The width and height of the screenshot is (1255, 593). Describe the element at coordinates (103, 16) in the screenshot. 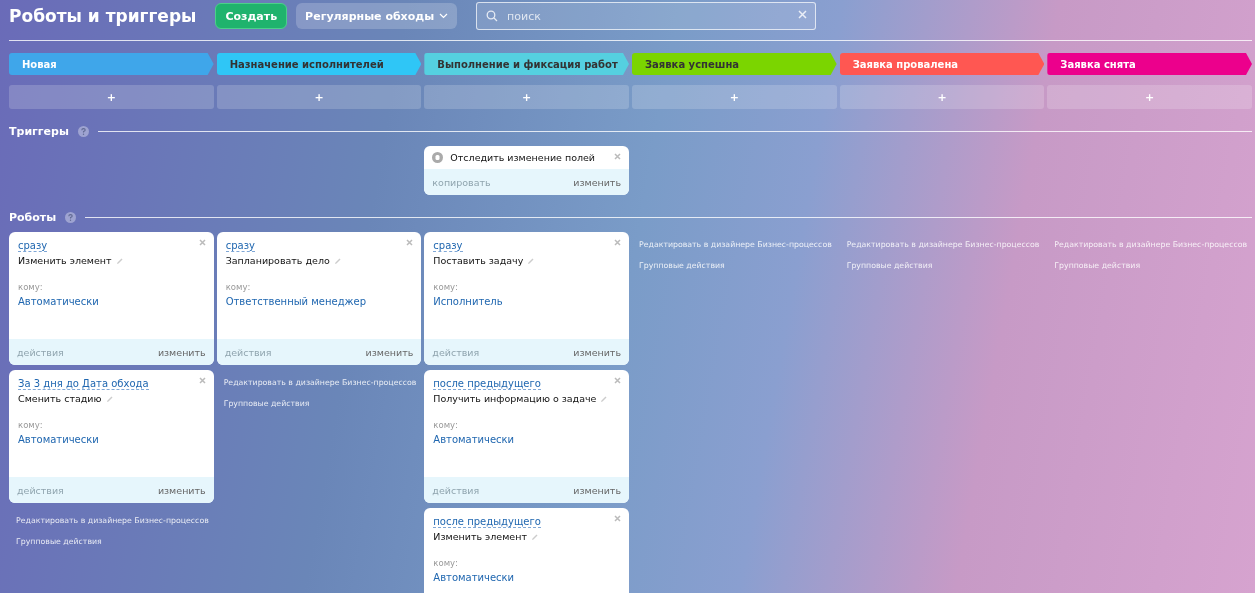

I see `page-title: Роботы и триггеры` at that location.